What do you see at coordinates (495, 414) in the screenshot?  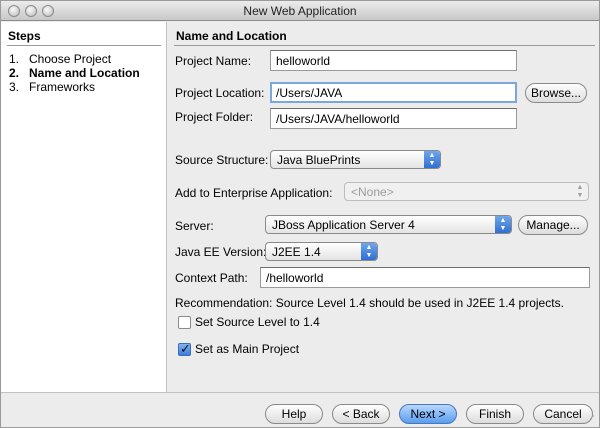 I see `finish-button: Finish` at bounding box center [495, 414].